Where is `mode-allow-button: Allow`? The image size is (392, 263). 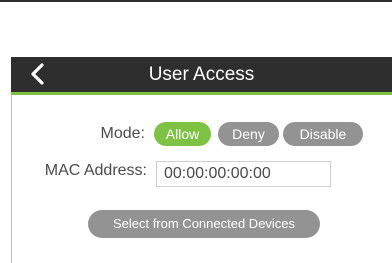 mode-allow-button: Allow is located at coordinates (182, 134).